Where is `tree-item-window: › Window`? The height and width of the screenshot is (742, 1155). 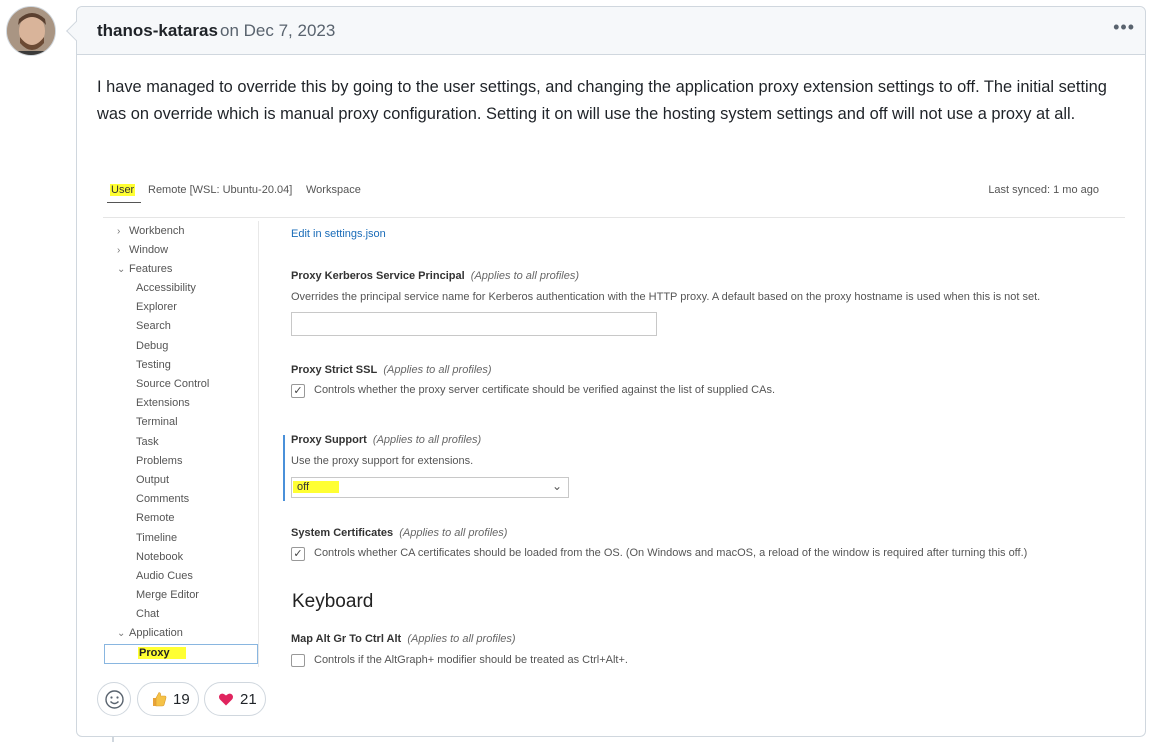 tree-item-window: › Window is located at coordinates (142, 250).